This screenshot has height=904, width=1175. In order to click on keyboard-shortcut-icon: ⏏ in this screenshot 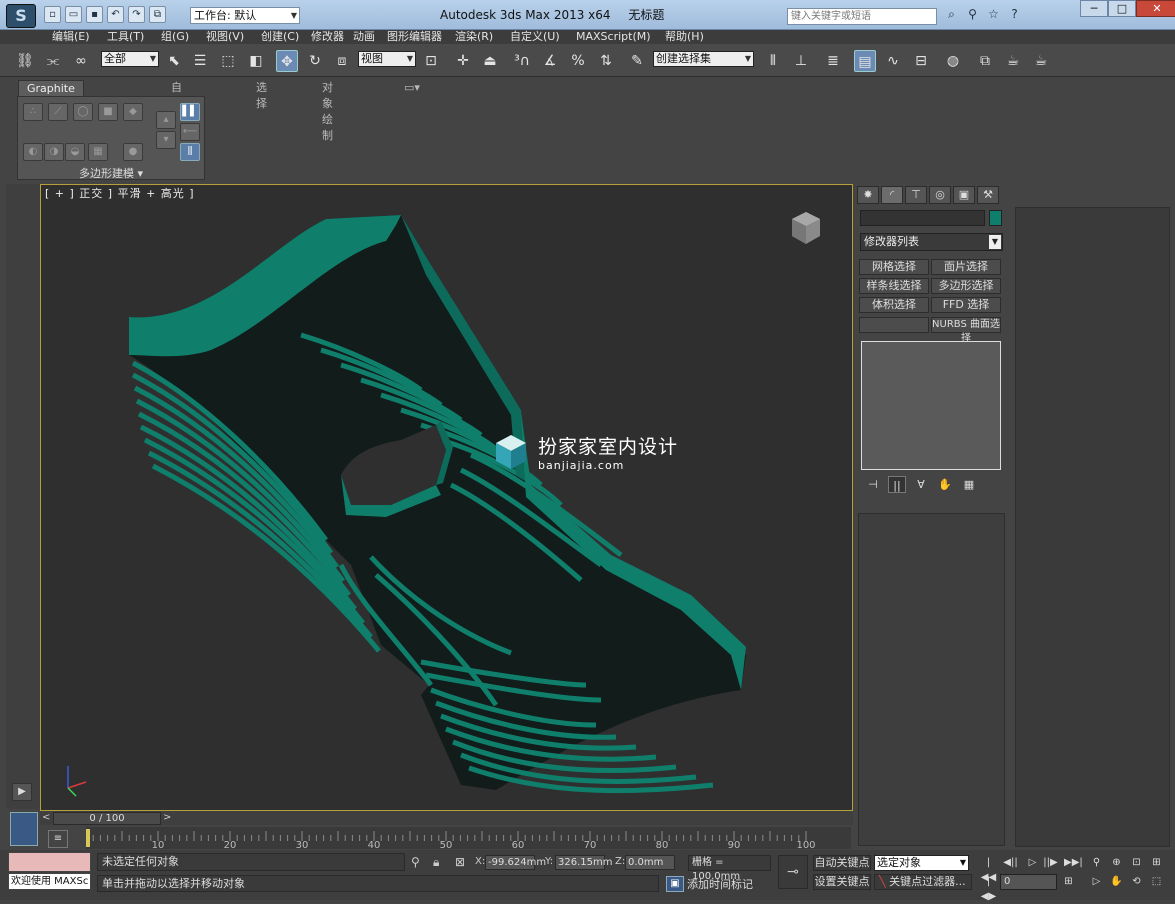, I will do `click(490, 61)`.